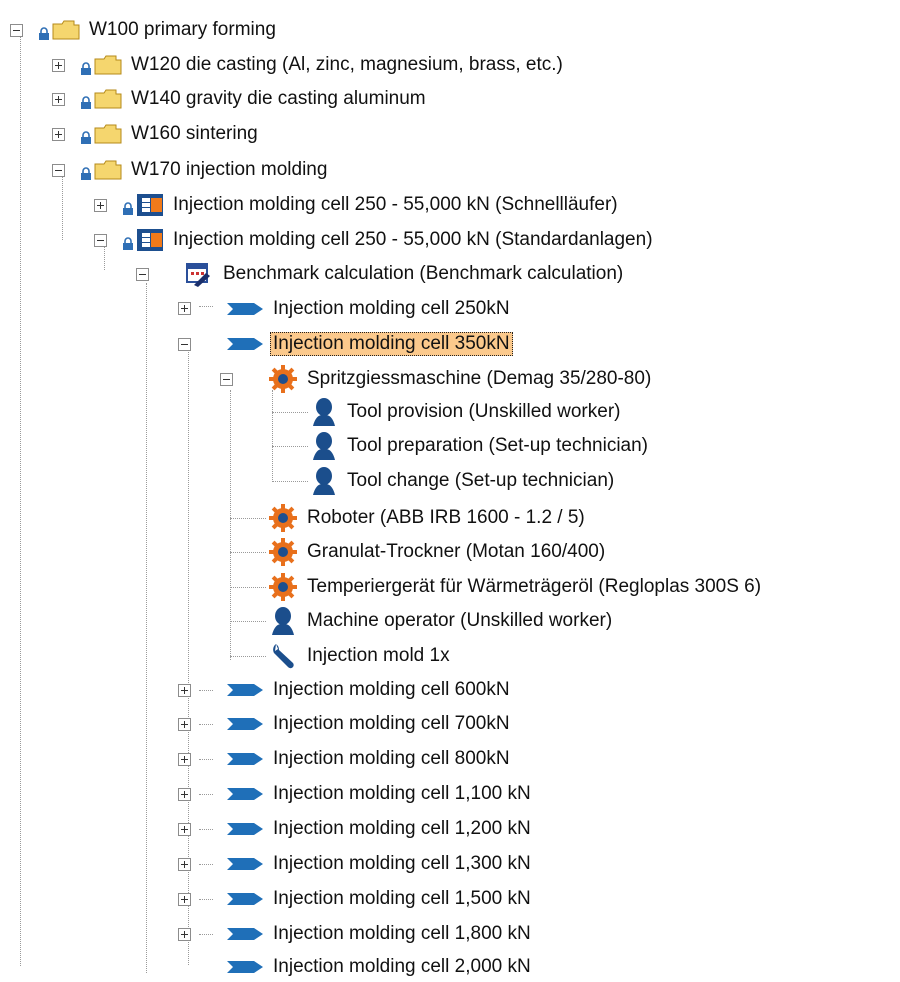  I want to click on tree-node-label: Injection mold 1x, so click(378, 655).